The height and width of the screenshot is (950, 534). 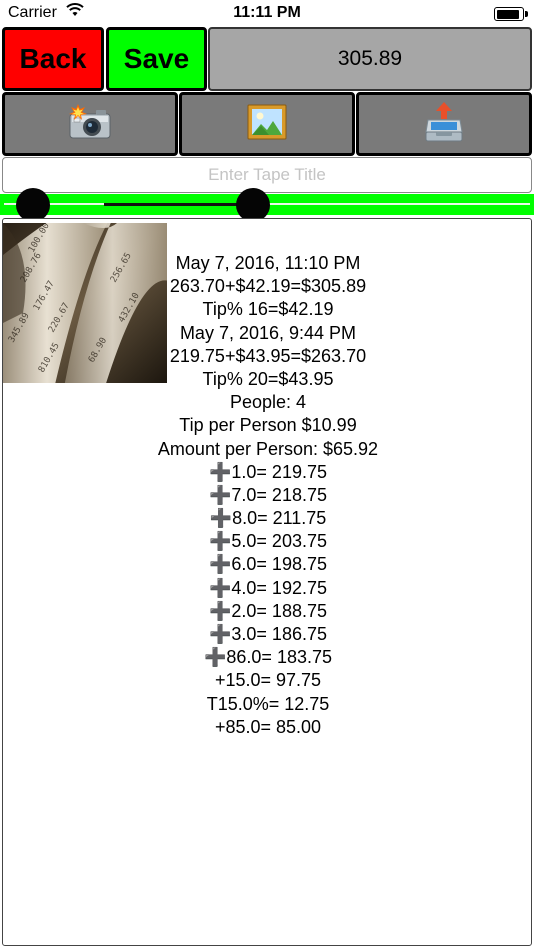 What do you see at coordinates (179, 204) in the screenshot?
I see `slider-selected-range` at bounding box center [179, 204].